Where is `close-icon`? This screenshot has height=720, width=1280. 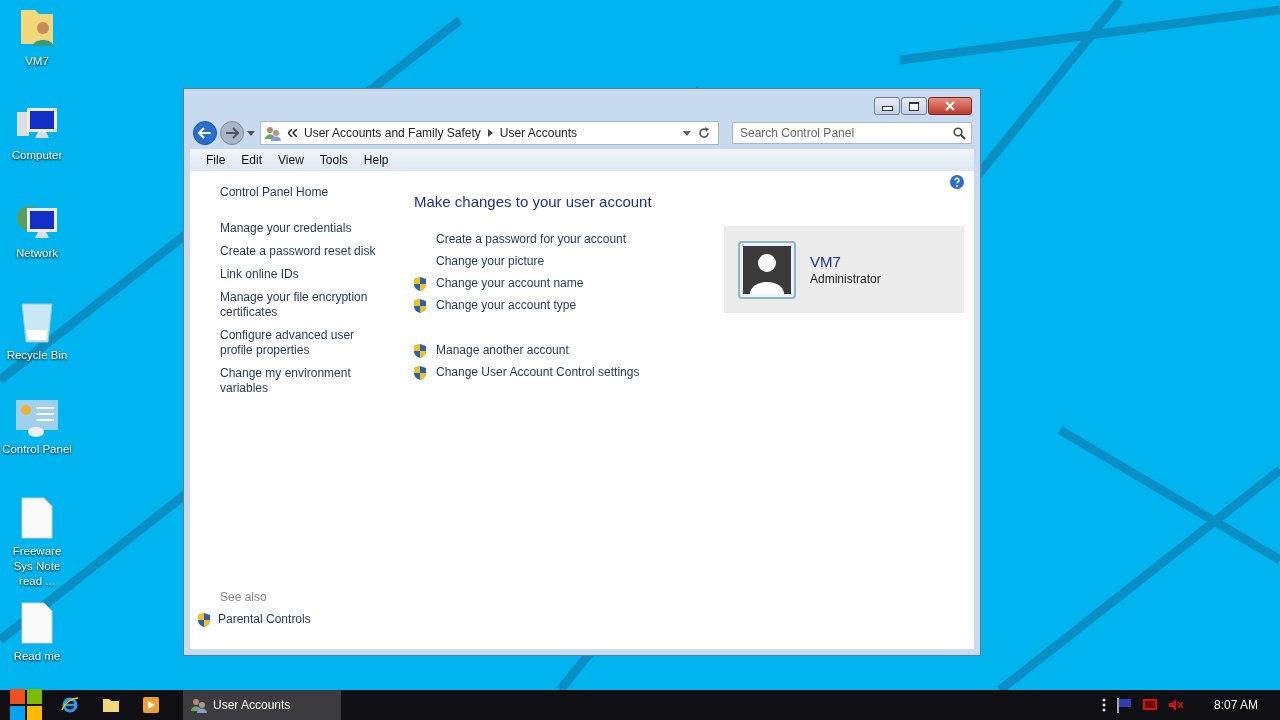
close-icon is located at coordinates (950, 106).